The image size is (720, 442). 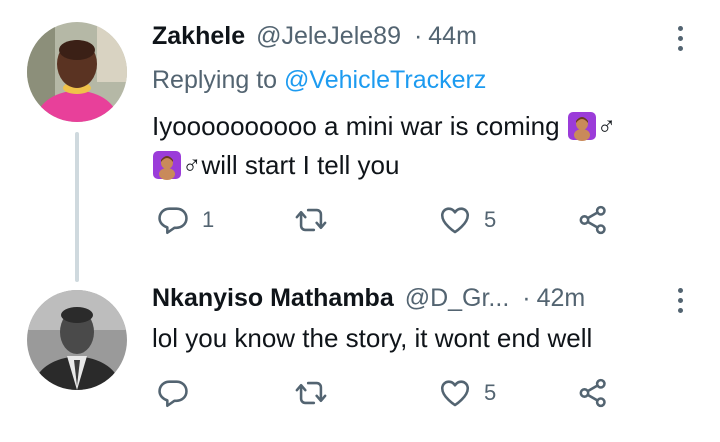 What do you see at coordinates (422, 223) in the screenshot?
I see `tweet-actions: 1 5` at bounding box center [422, 223].